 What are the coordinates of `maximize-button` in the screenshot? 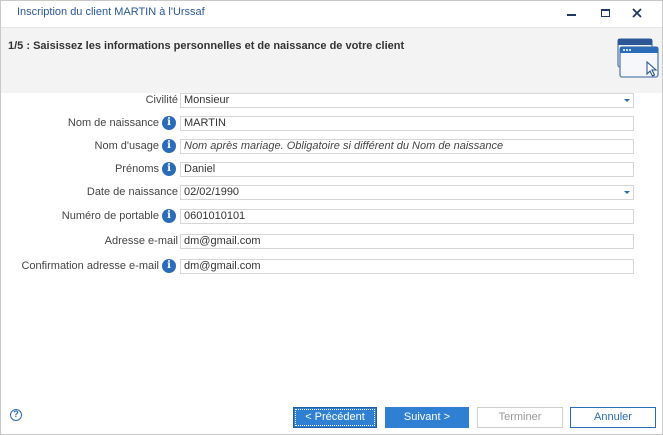 It's located at (605, 13).